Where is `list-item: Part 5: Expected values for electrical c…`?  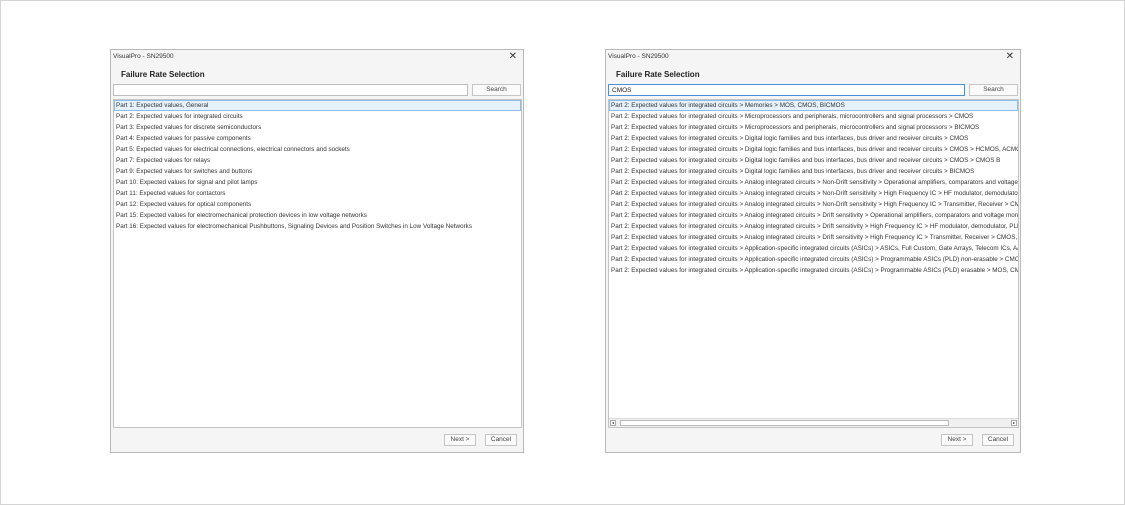
list-item: Part 5: Expected values for electrical c… is located at coordinates (317, 149).